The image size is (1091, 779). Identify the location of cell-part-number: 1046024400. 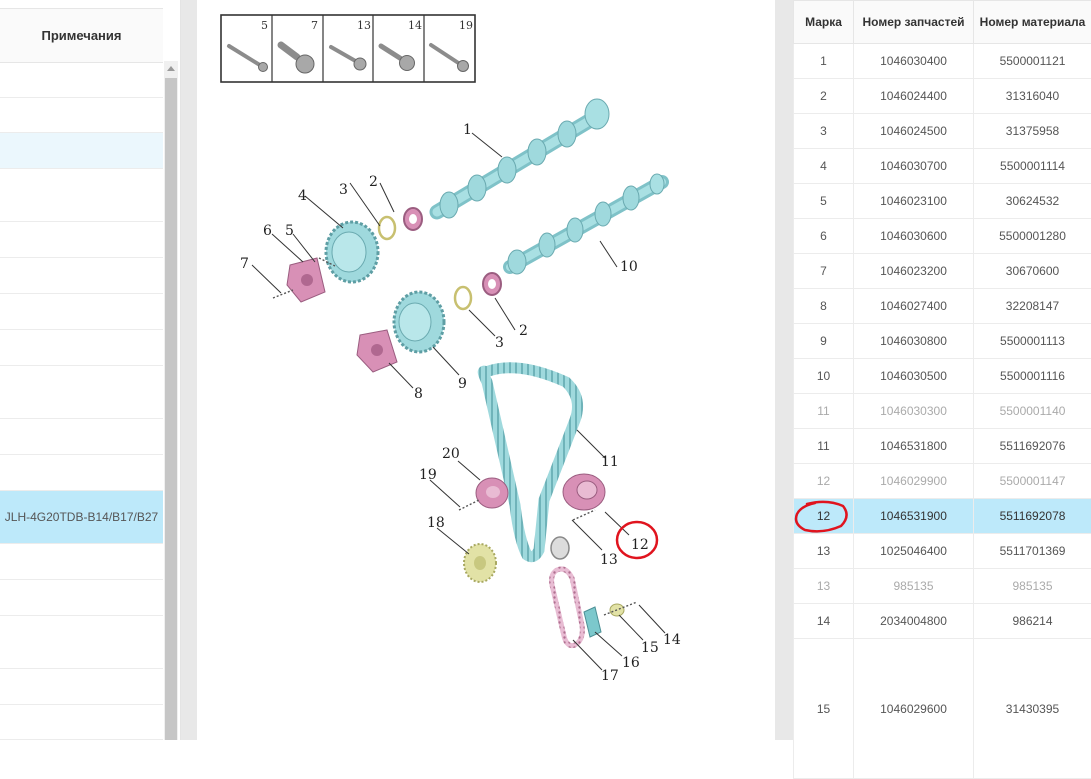
(914, 96).